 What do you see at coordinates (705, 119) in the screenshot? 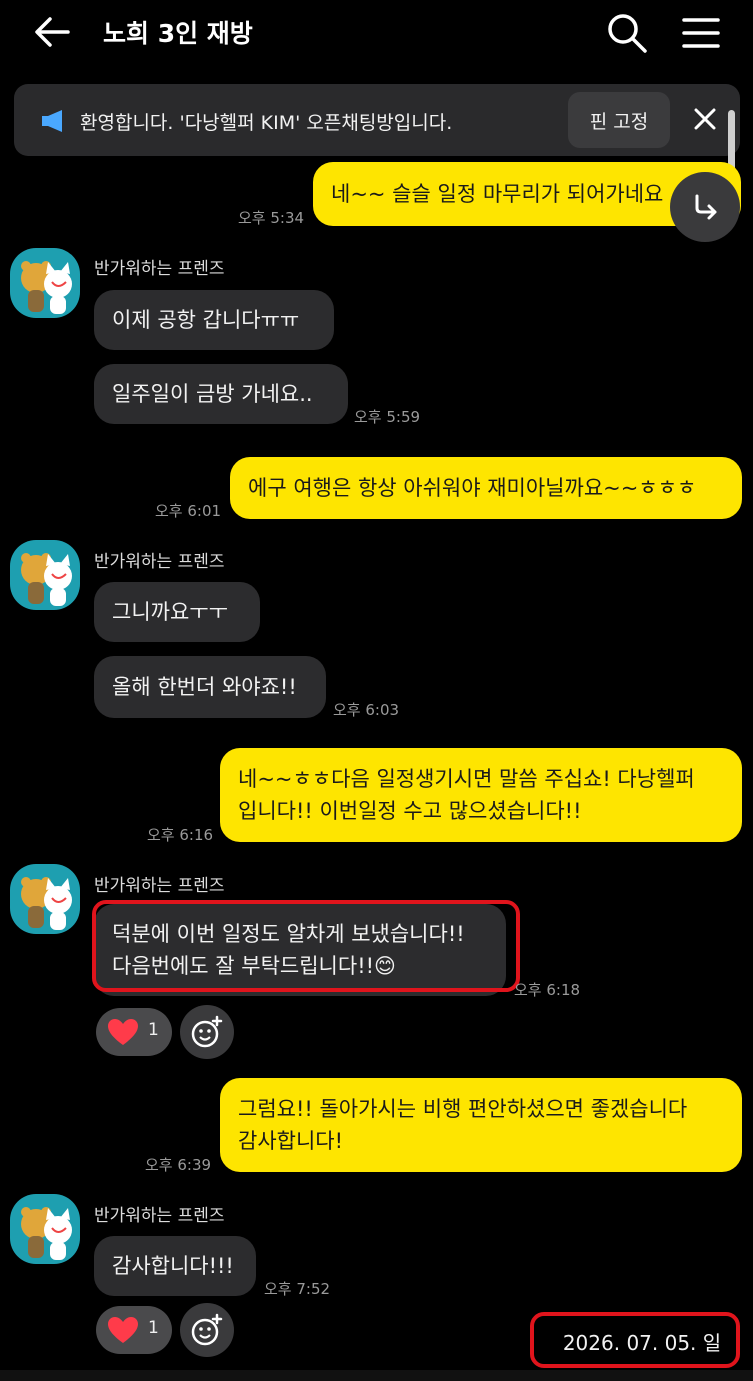
I see `close-icon` at bounding box center [705, 119].